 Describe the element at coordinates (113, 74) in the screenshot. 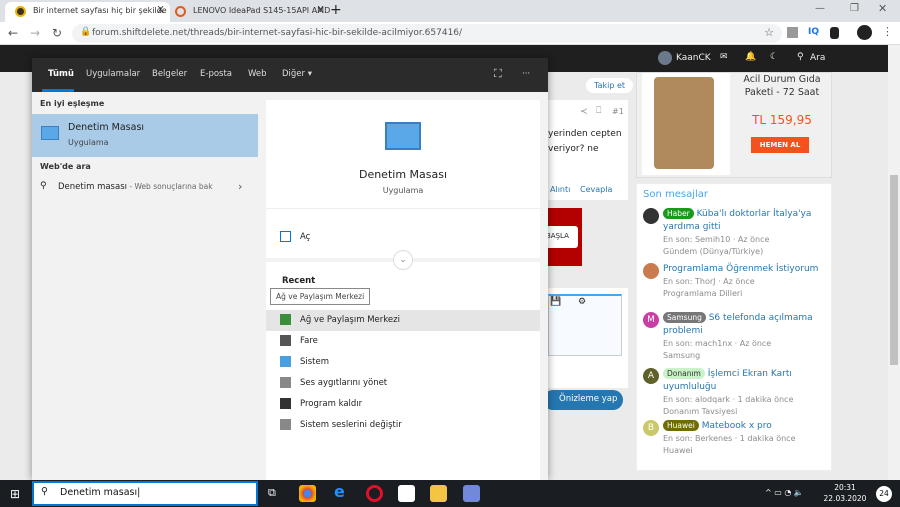

I see `tab-apps: Uygulamalar` at that location.